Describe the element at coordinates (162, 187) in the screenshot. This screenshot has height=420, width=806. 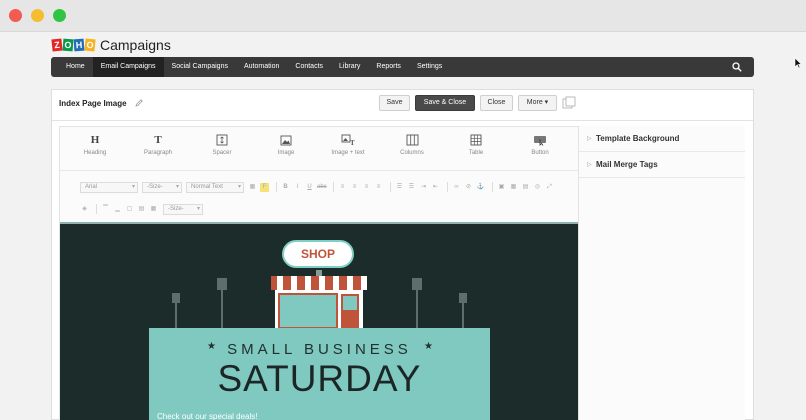
I see `font-size-select: -Size-` at that location.